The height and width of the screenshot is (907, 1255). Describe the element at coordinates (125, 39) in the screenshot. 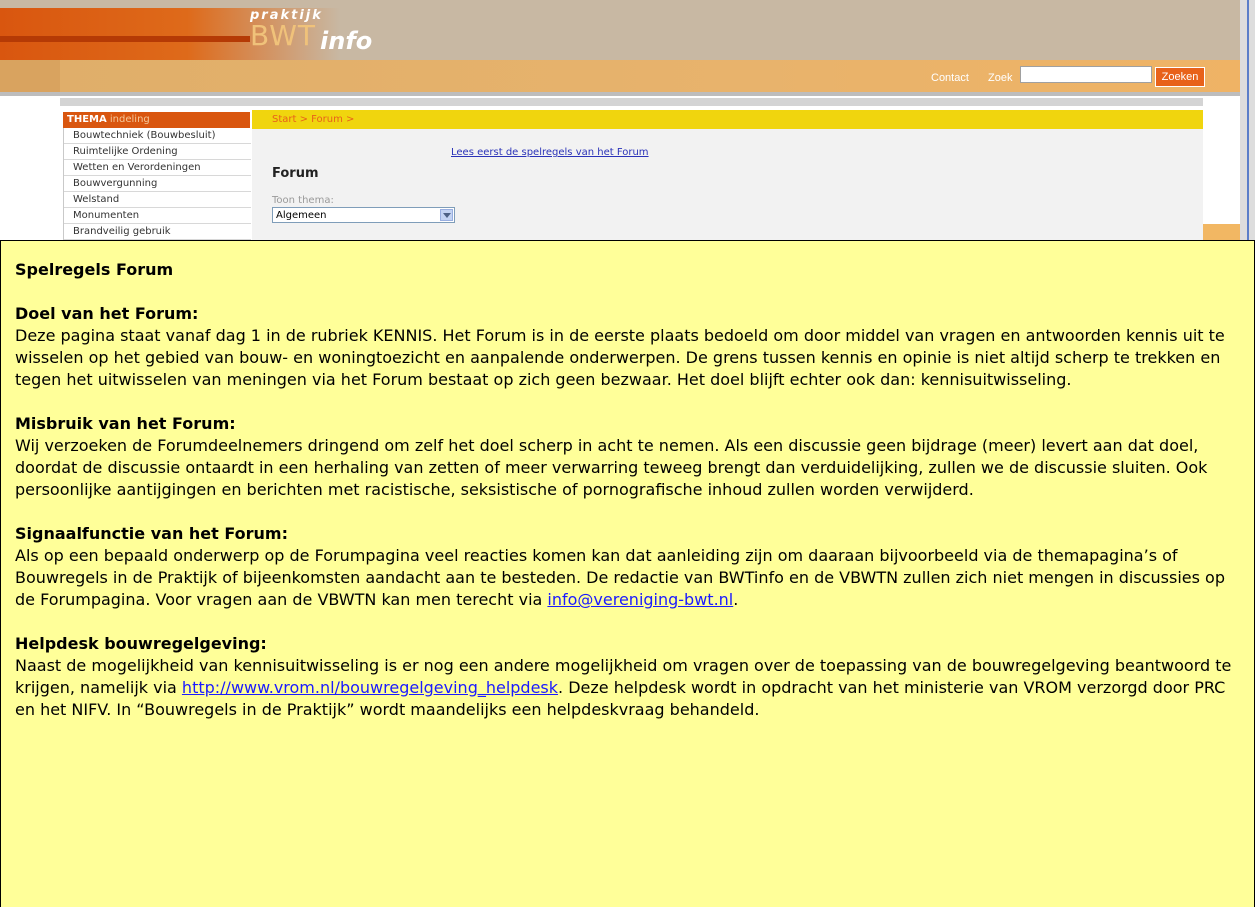

I see `logo-stripe` at that location.